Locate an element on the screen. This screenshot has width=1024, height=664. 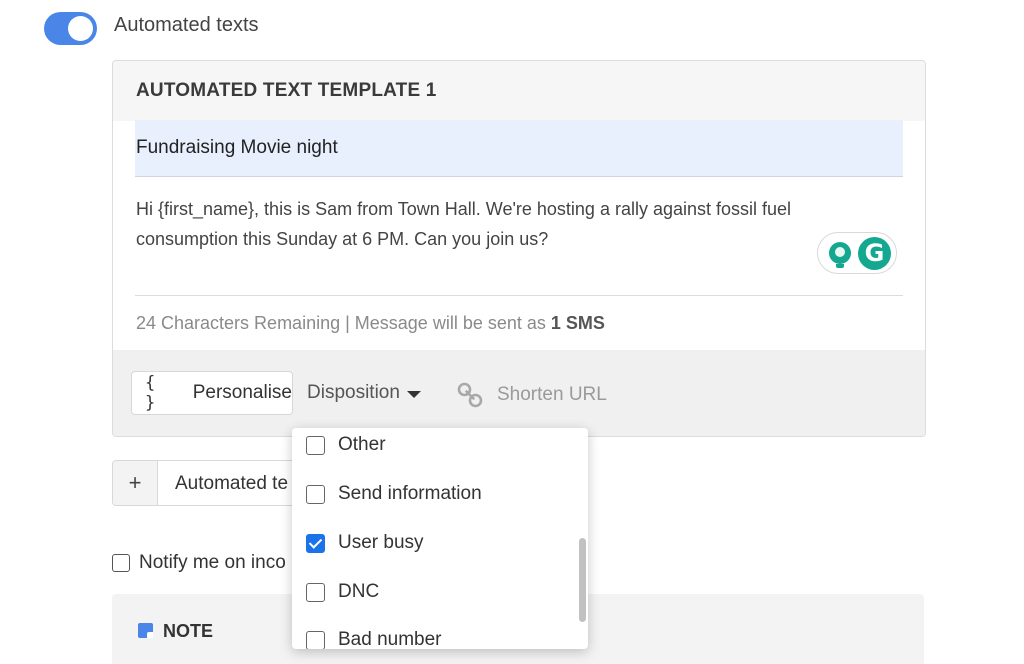
add-automated-template-button: + Automated te is located at coordinates (207, 483).